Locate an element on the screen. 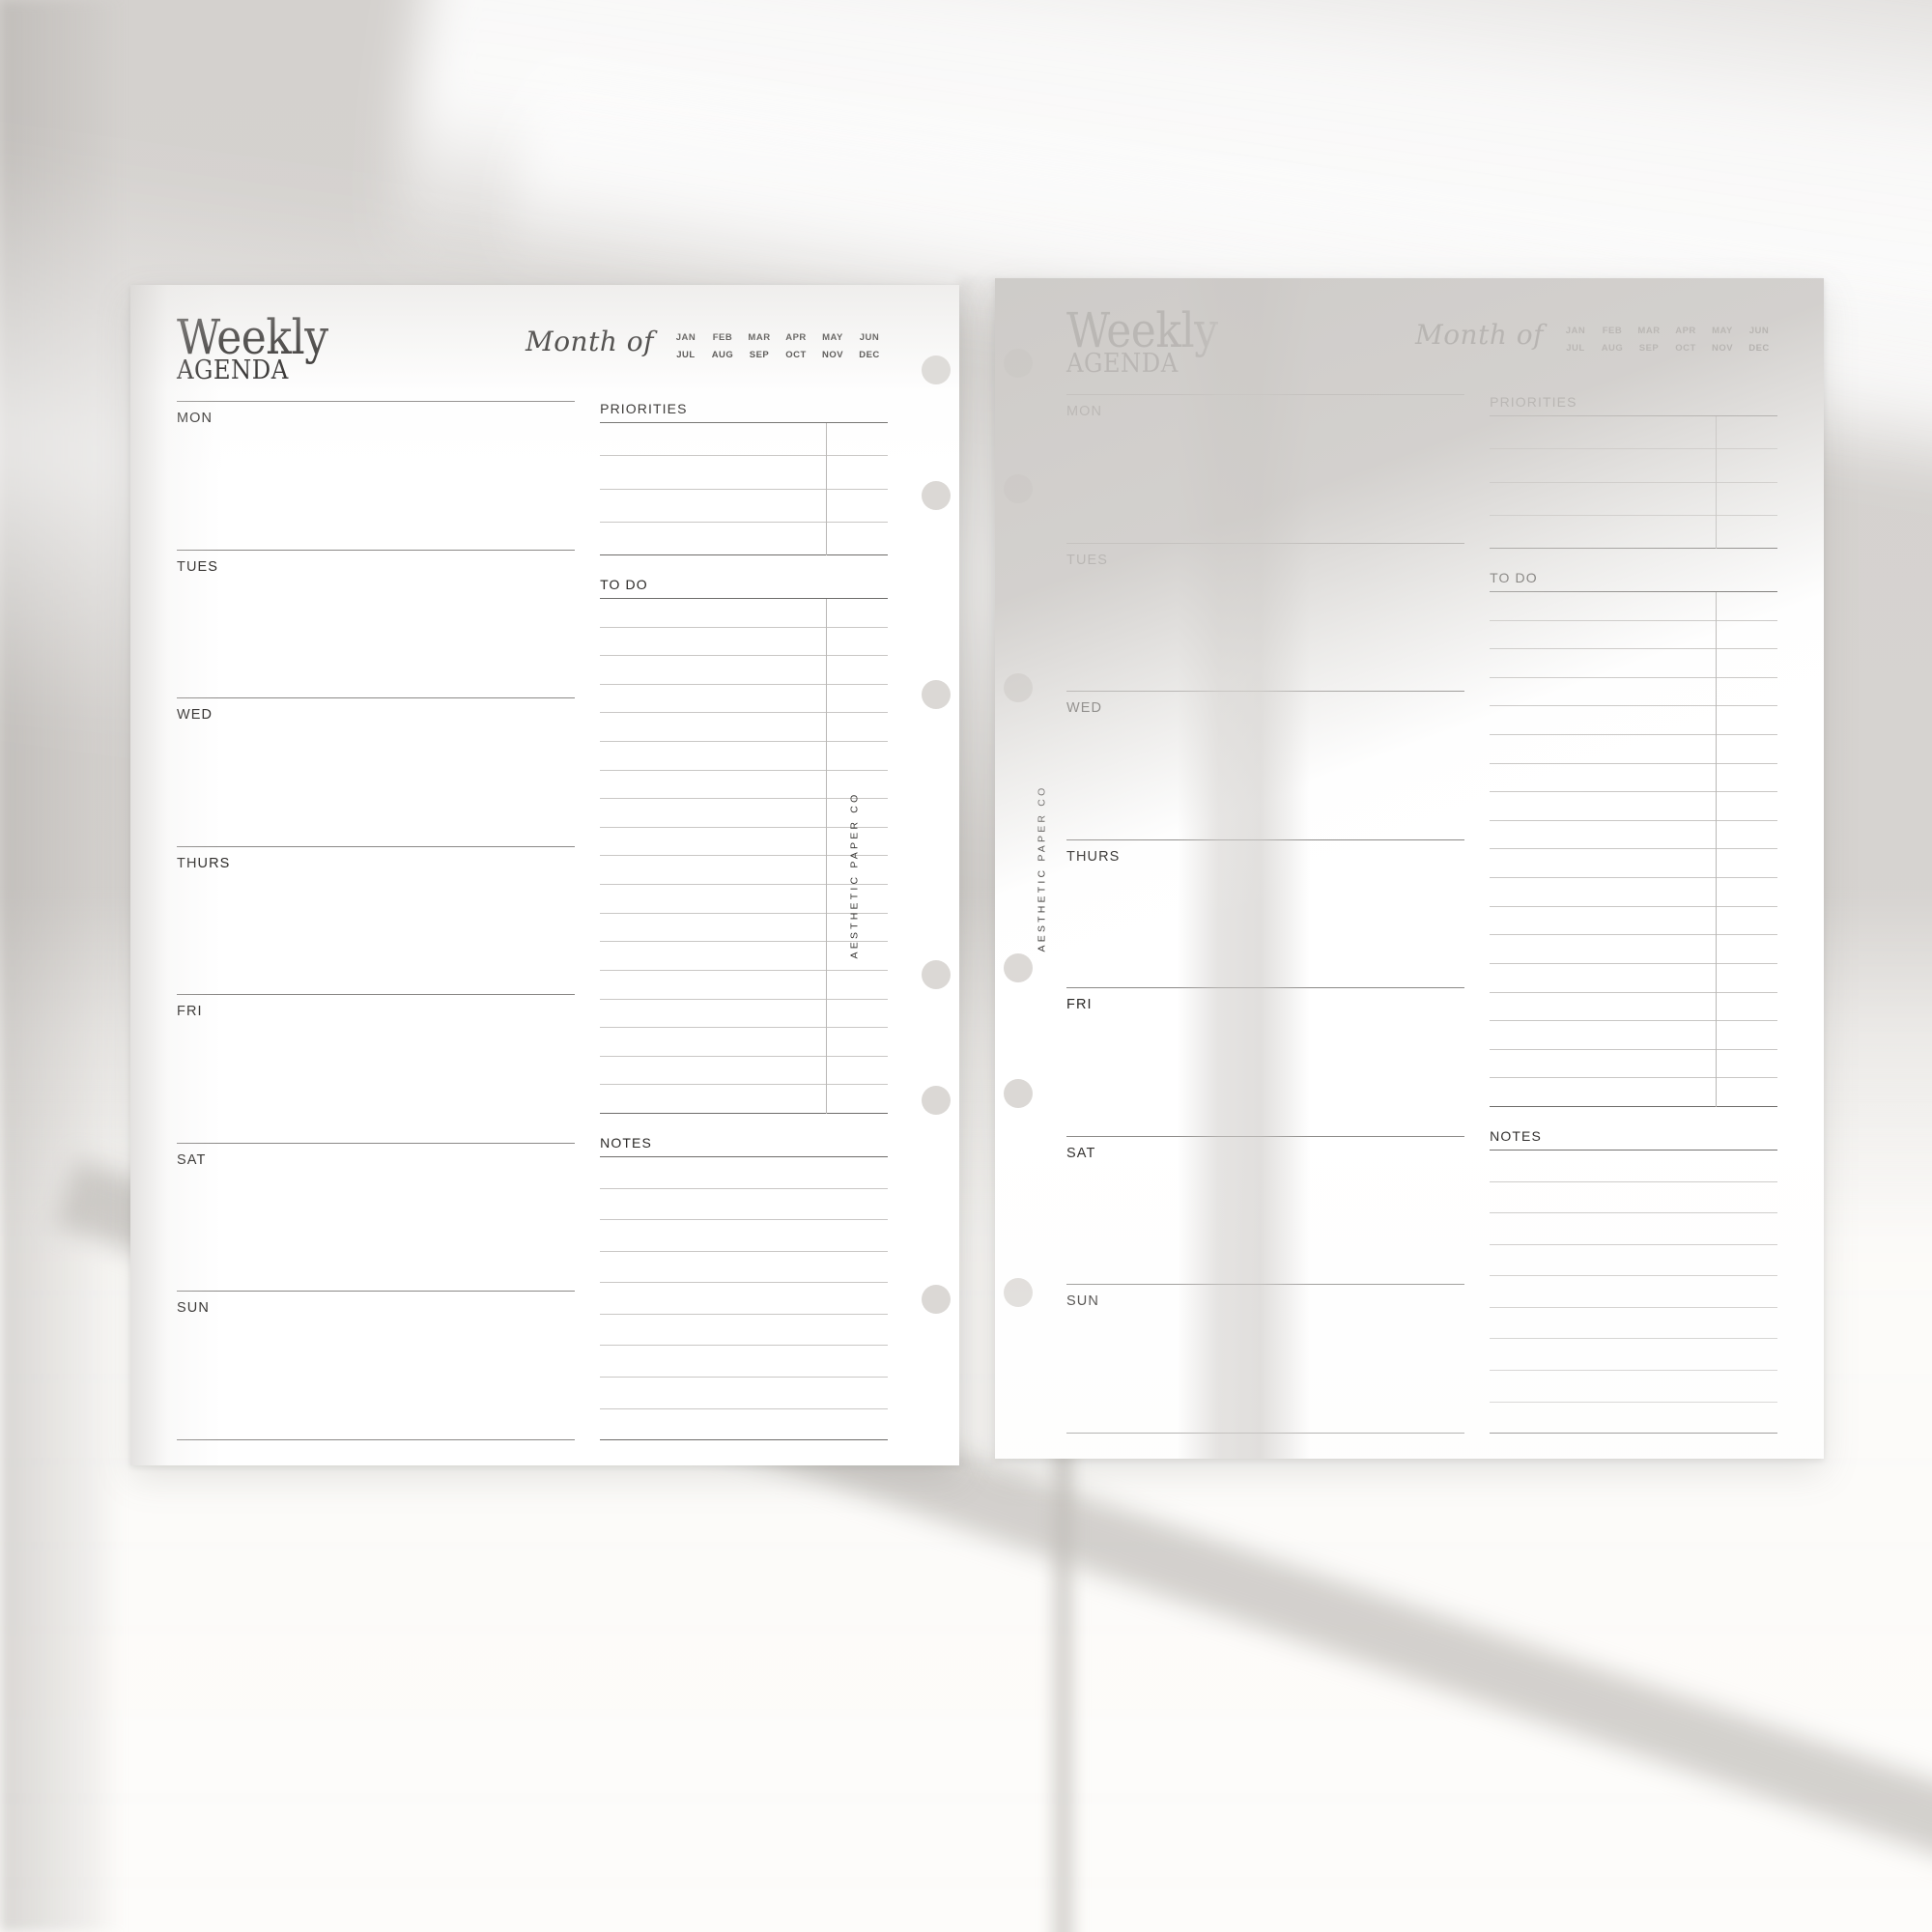  month-option-apr: APR is located at coordinates (796, 341).